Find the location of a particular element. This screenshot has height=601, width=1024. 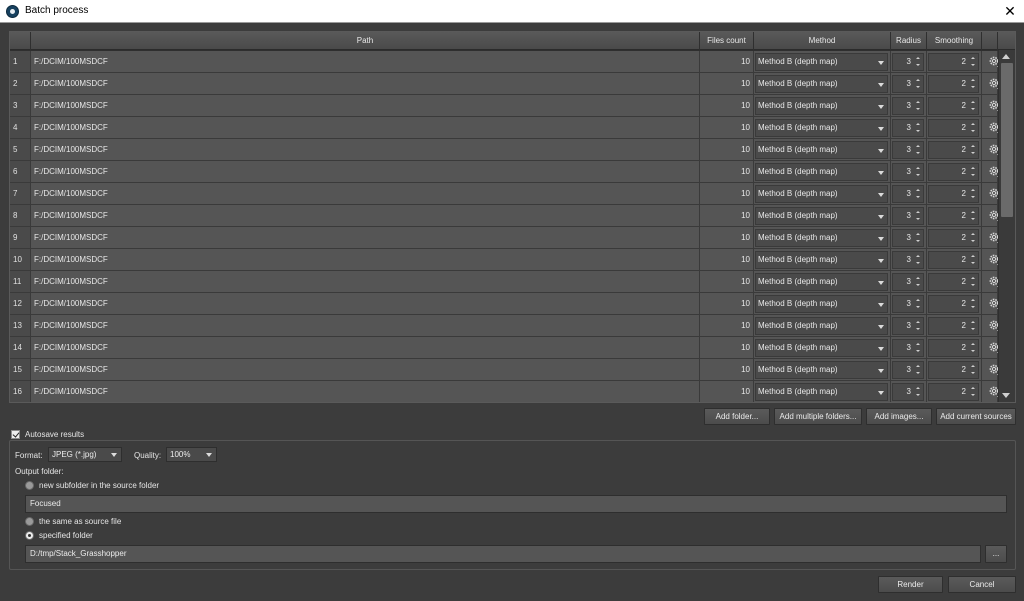

close-button: ✕ is located at coordinates (1010, 11).